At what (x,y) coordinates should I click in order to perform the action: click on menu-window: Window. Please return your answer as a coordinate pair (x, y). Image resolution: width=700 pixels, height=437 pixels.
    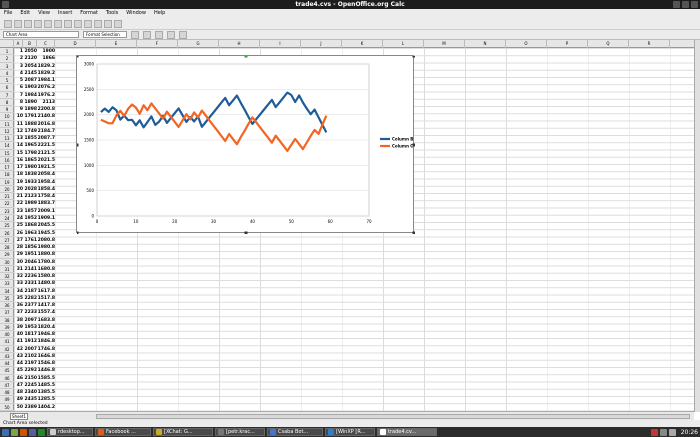
    Looking at the image, I should click on (136, 13).